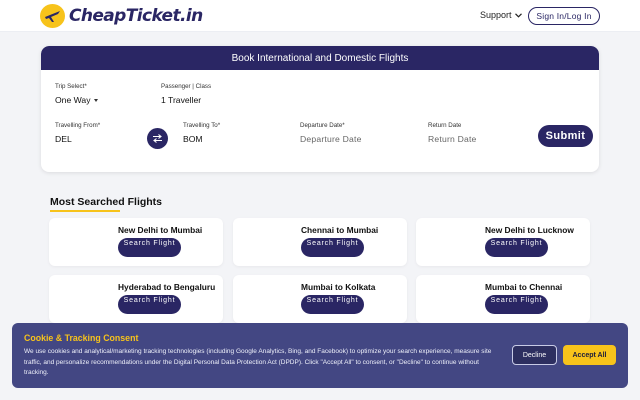 The width and height of the screenshot is (640, 400). I want to click on route-card: Mumbai to Kolkata Search Flight, so click(320, 299).